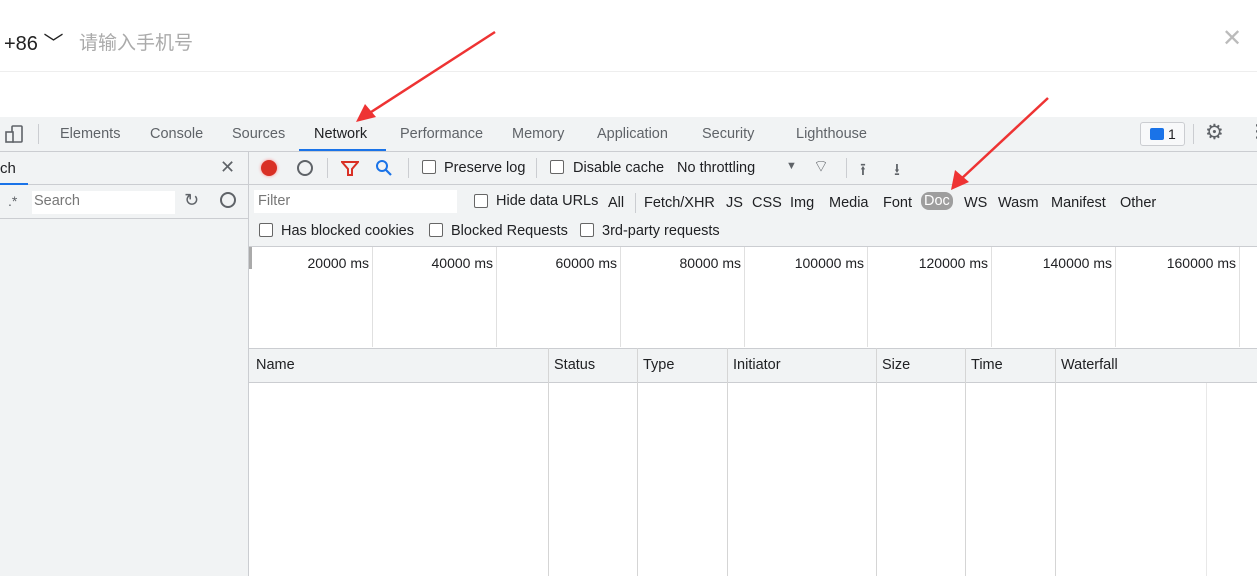  Describe the element at coordinates (863, 171) in the screenshot. I see `import-har-icon: ⭱` at that location.